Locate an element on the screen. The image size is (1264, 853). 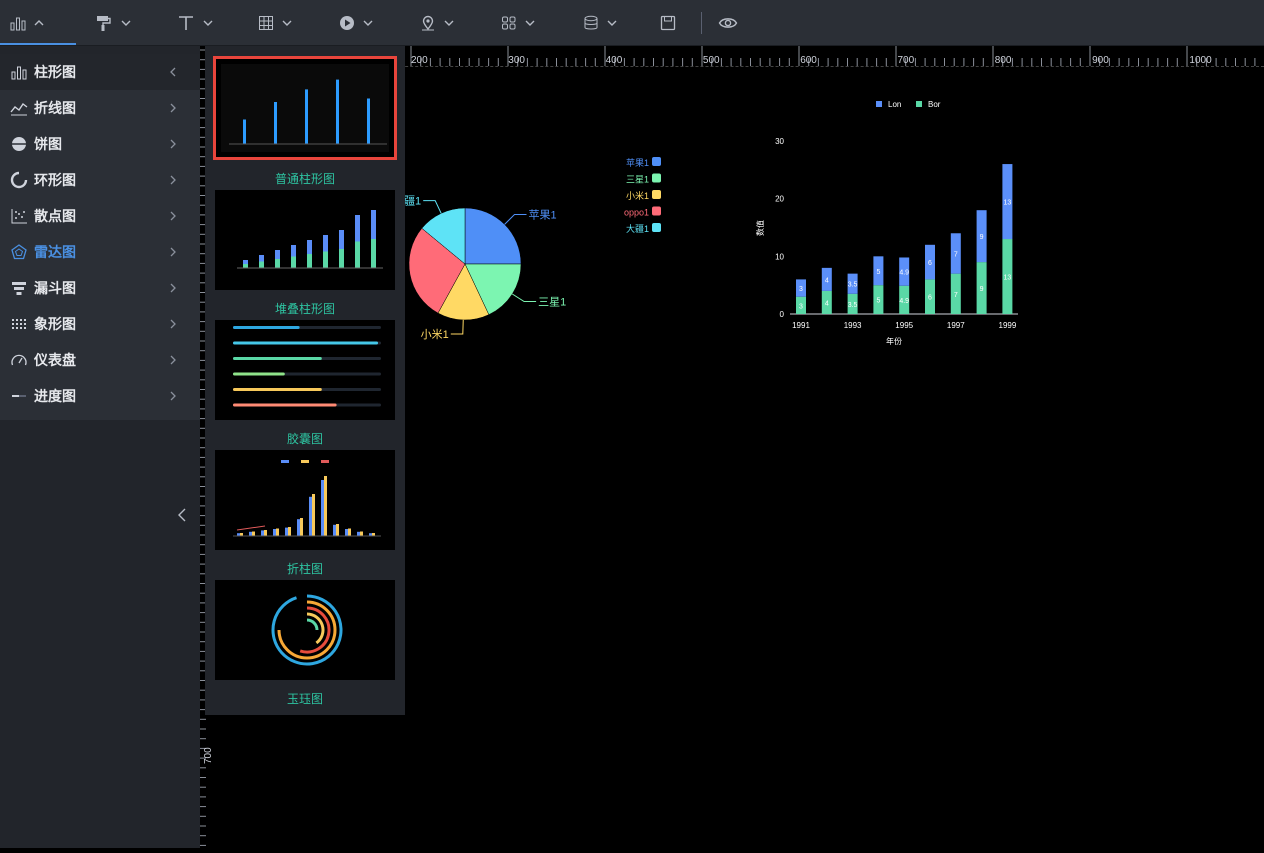
data-menu-button is located at coordinates (600, 23).